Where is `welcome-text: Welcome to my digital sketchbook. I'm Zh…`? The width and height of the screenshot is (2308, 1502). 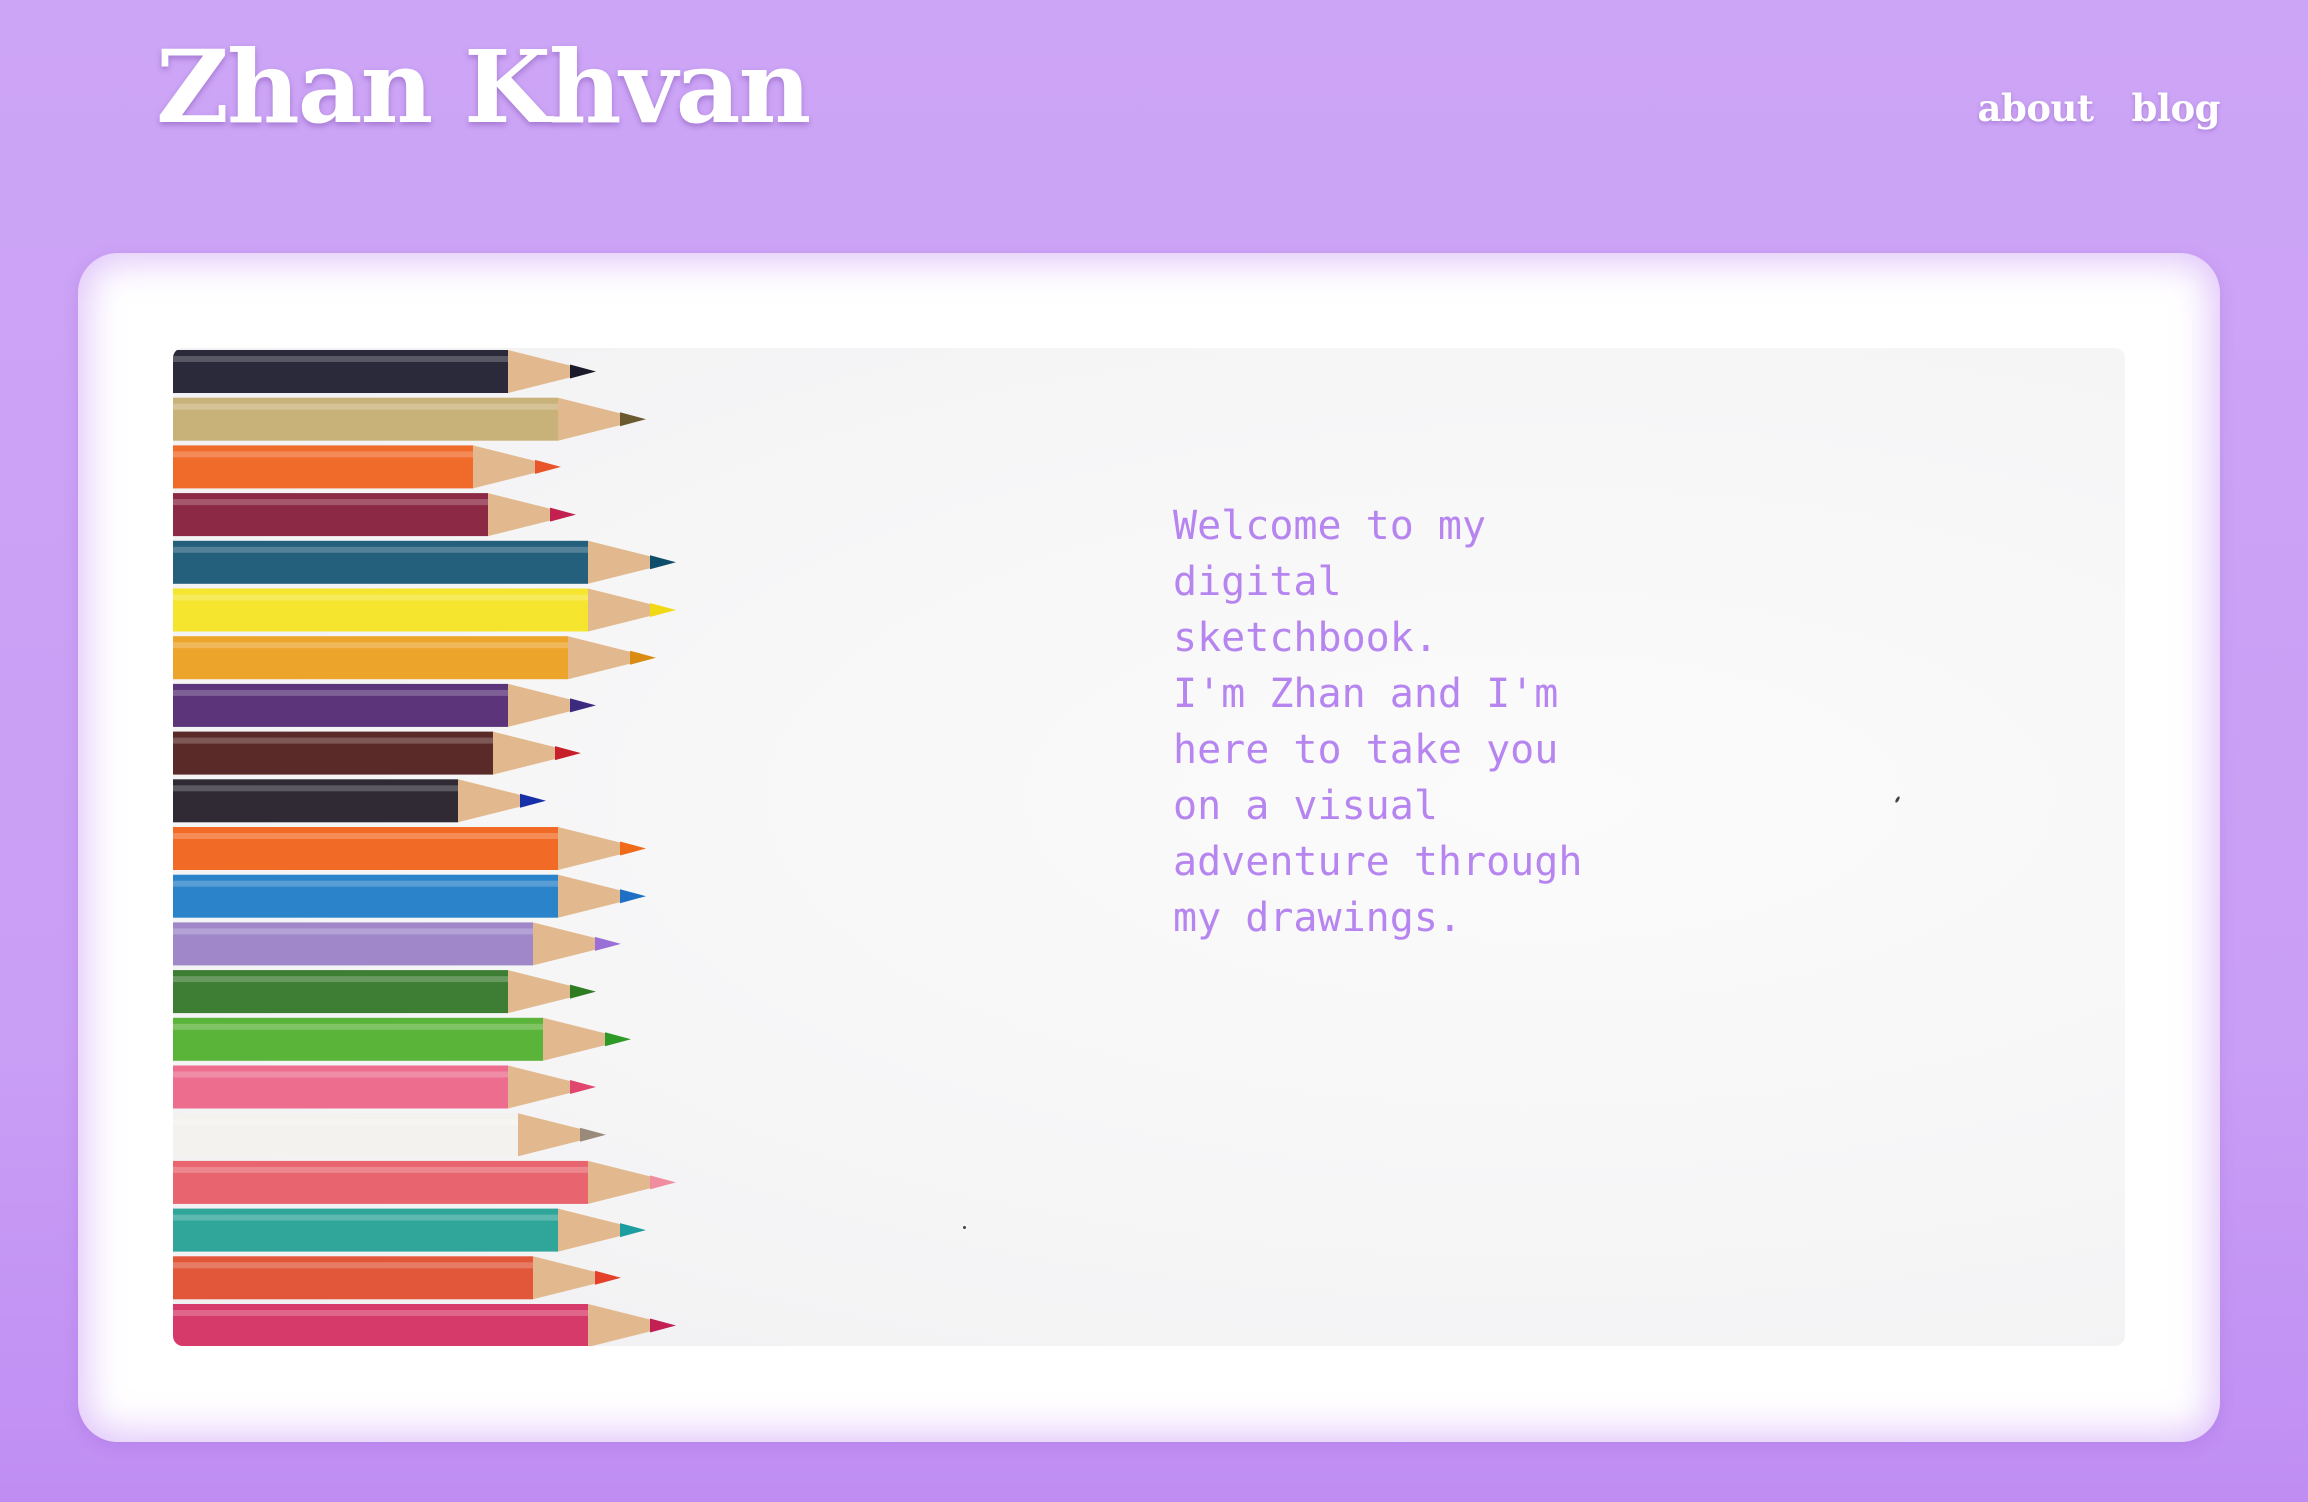
welcome-text: Welcome to my digital sketchbook. I'm Zh… is located at coordinates (1378, 722).